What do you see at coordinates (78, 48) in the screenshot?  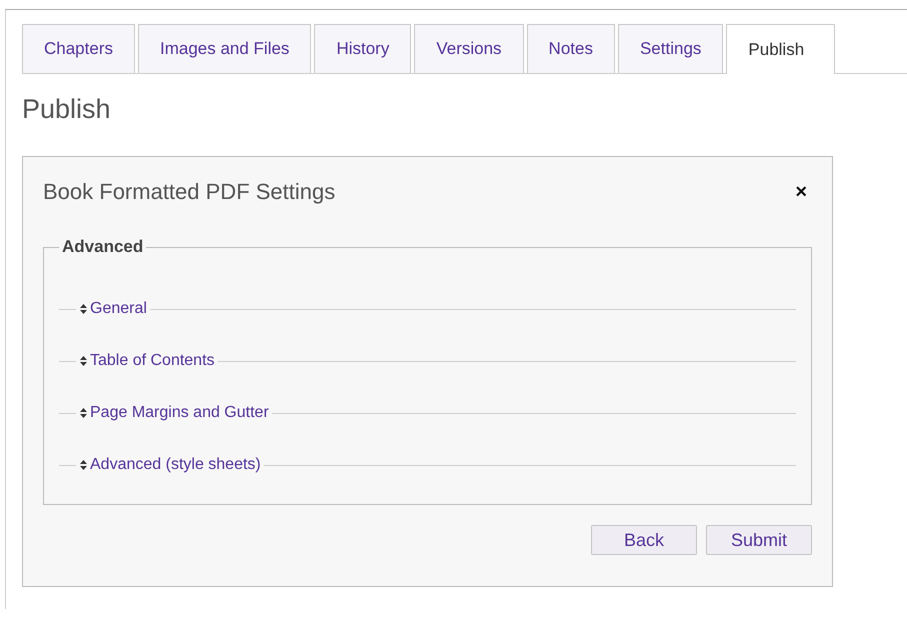 I see `tab: Chapters` at bounding box center [78, 48].